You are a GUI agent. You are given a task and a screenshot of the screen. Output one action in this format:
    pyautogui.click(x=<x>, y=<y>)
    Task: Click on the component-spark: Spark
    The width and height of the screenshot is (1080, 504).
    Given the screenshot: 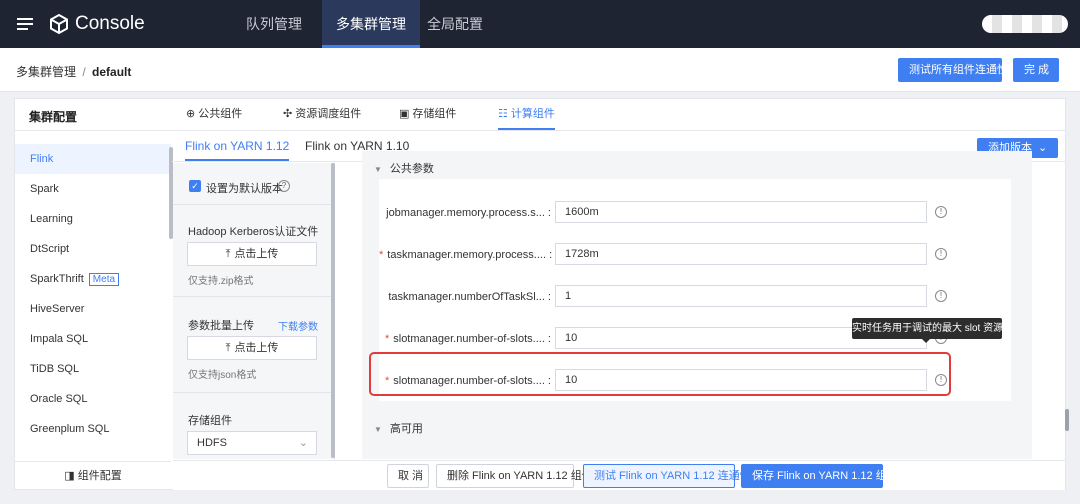 What is the action you would take?
    pyautogui.click(x=93, y=189)
    